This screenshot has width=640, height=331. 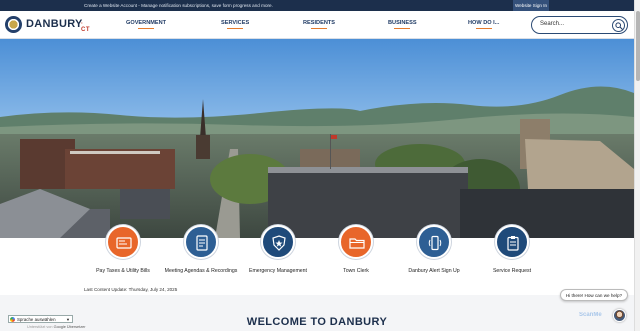 What do you see at coordinates (434, 271) in the screenshot?
I see `quick-link-label: Danbury Alert Sign Up` at bounding box center [434, 271].